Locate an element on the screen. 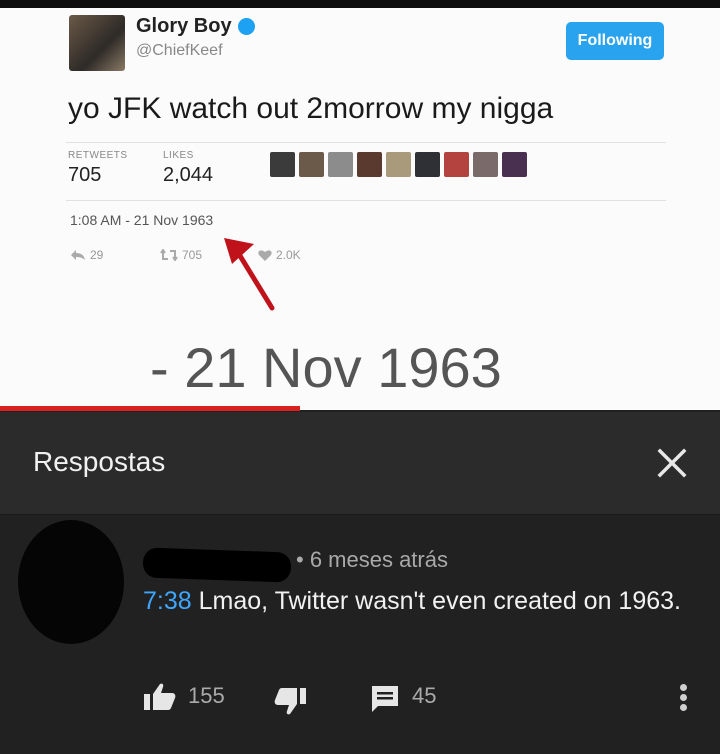 This screenshot has height=754, width=720. reply-icon is located at coordinates (78, 255).